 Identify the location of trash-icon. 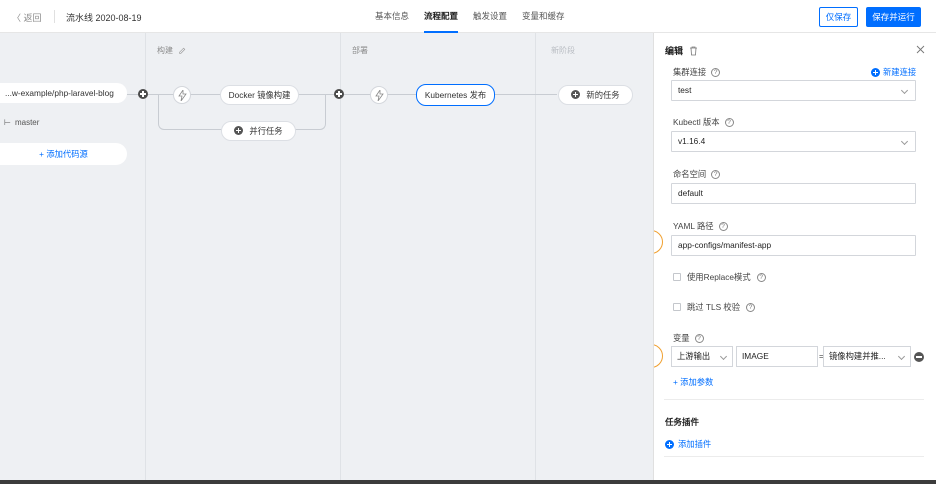
(693, 51).